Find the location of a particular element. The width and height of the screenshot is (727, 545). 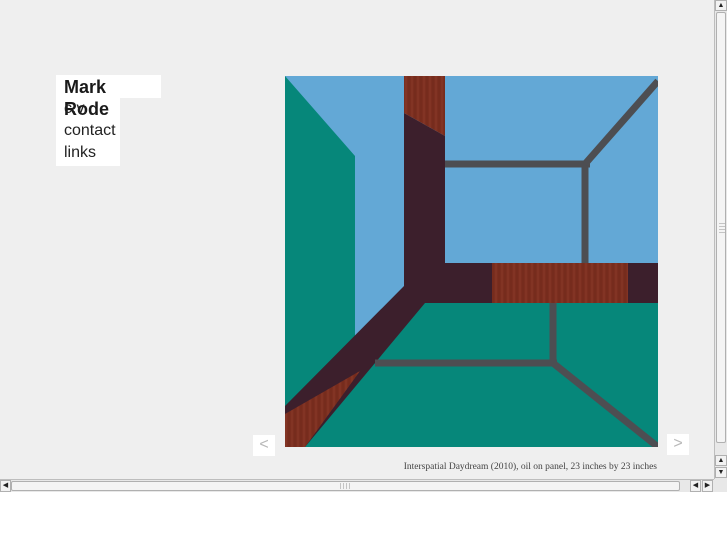

vertical-scrollbar: ▲ ▲ ▼ is located at coordinates (720, 239).